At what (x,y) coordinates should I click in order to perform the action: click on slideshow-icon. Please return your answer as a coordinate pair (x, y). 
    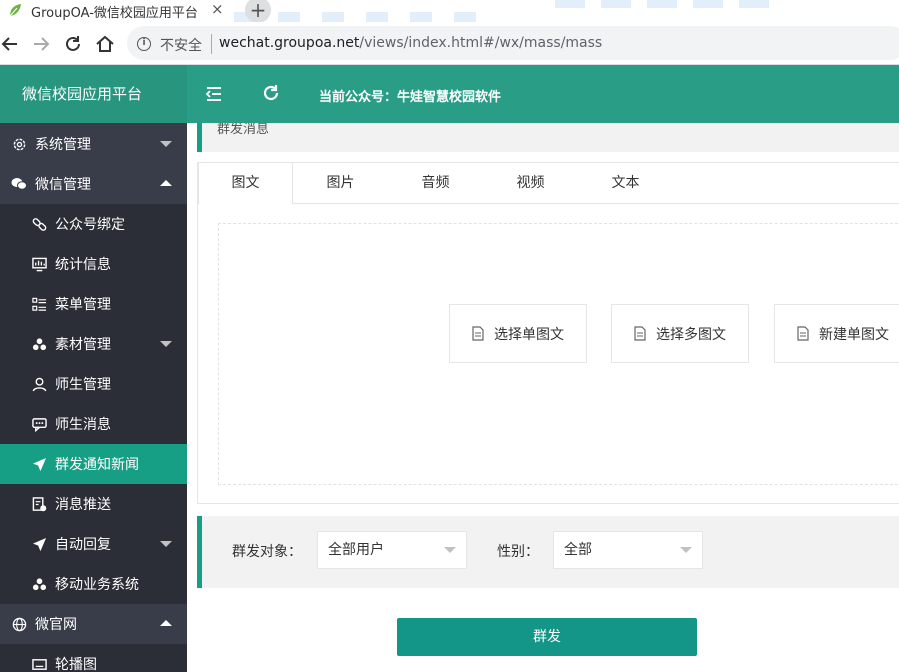
    Looking at the image, I should click on (39, 664).